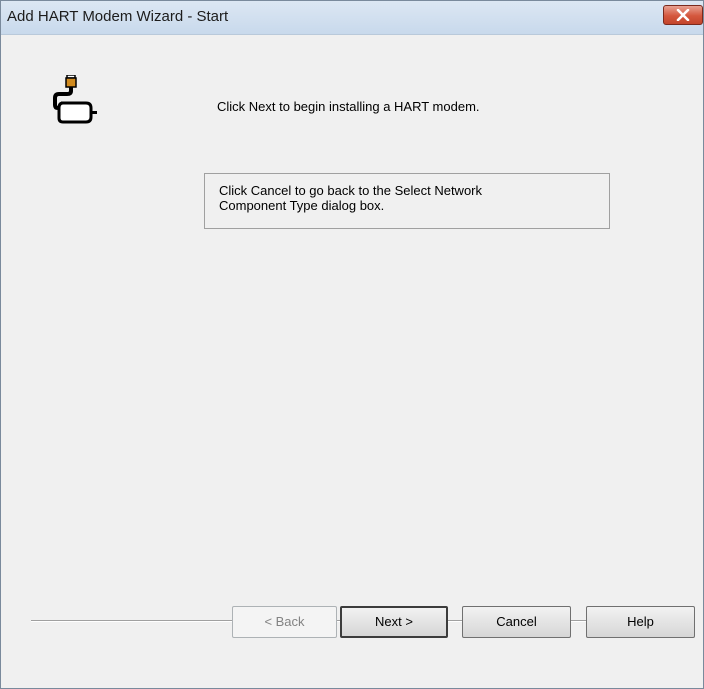 The height and width of the screenshot is (689, 704). Describe the element at coordinates (394, 622) in the screenshot. I see `next-button: Next >` at that location.